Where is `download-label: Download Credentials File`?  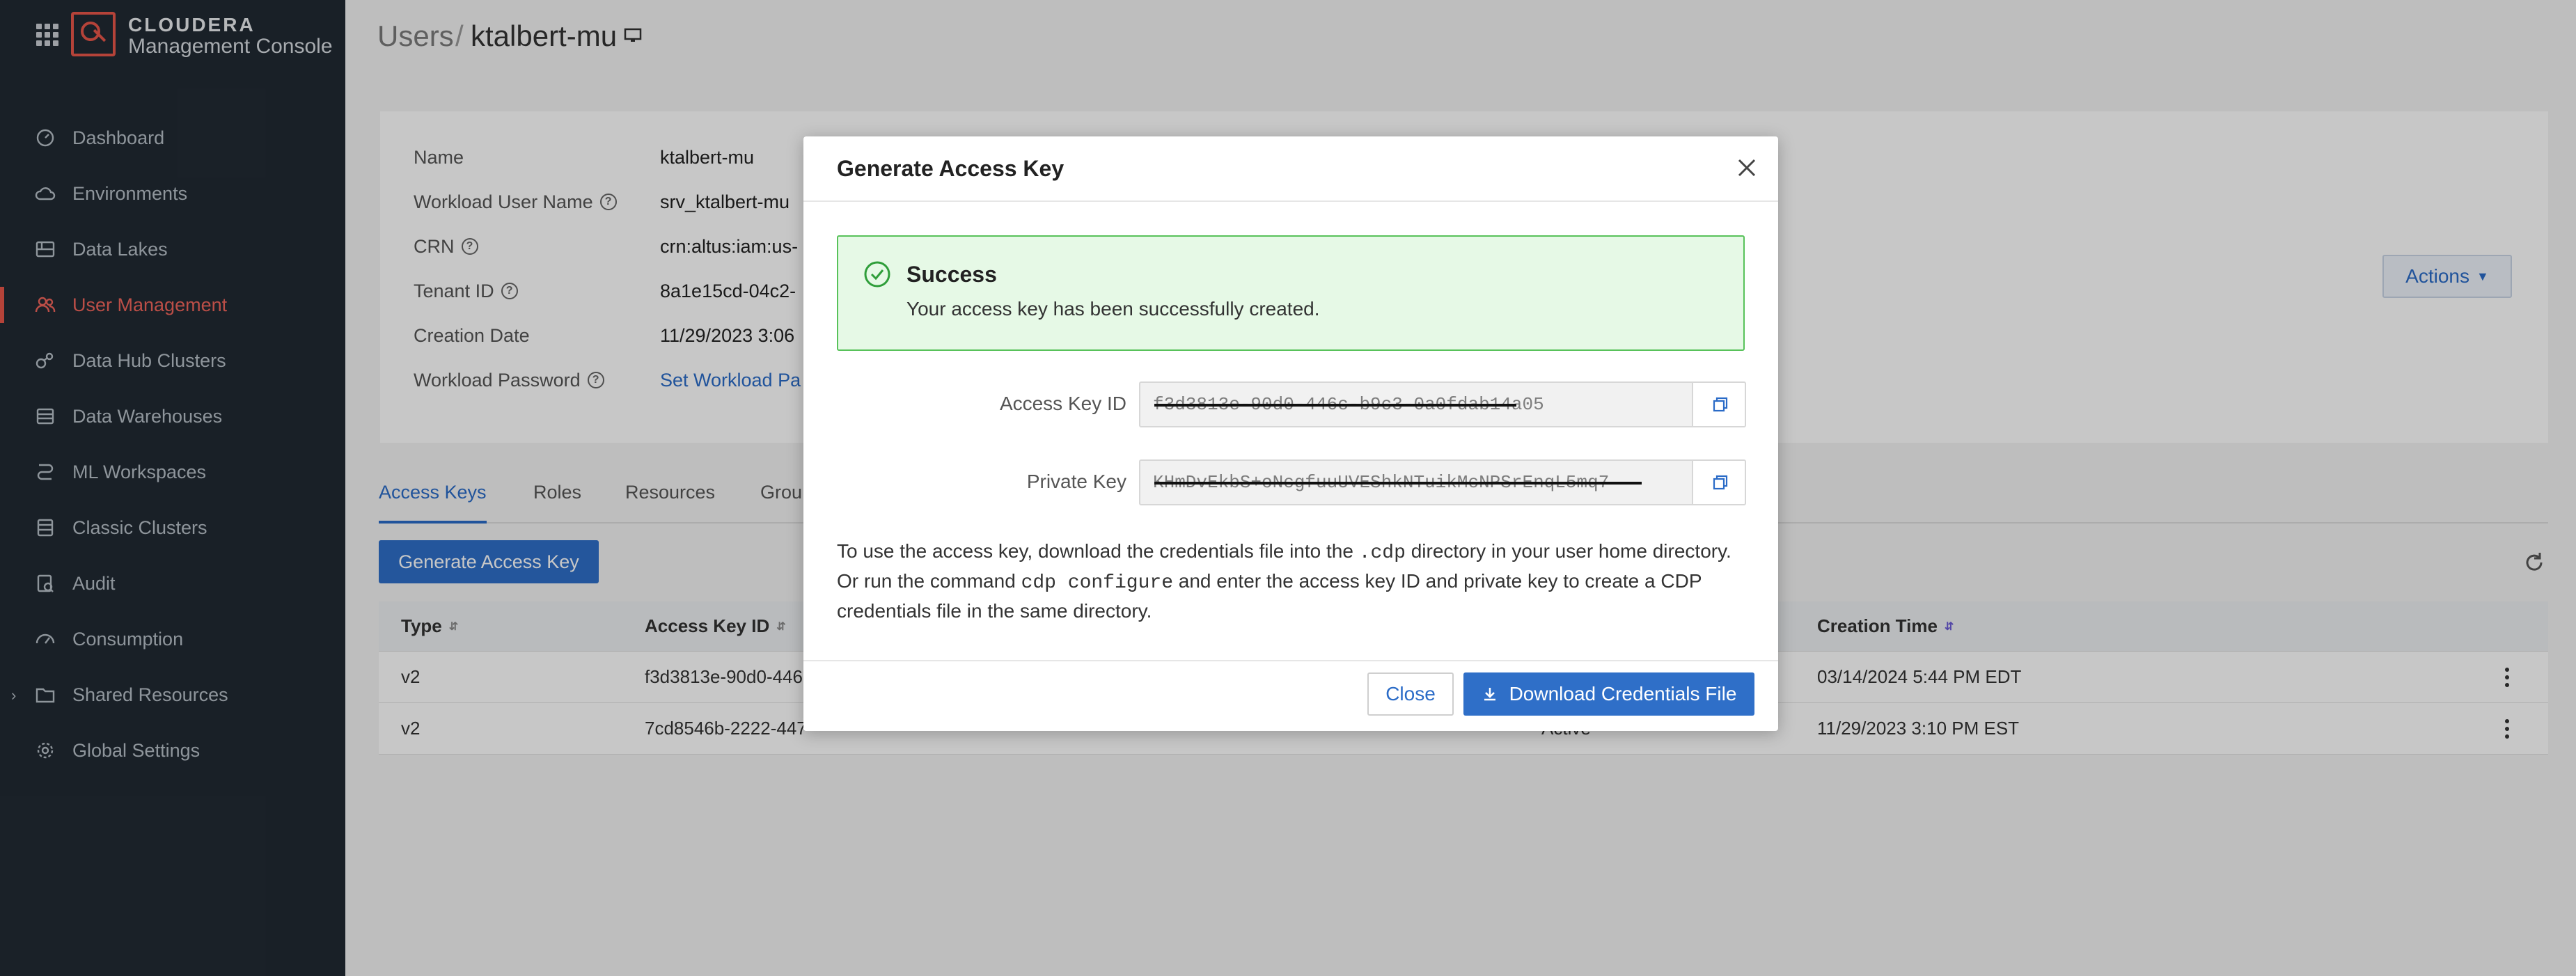
download-label: Download Credentials File is located at coordinates (1623, 694).